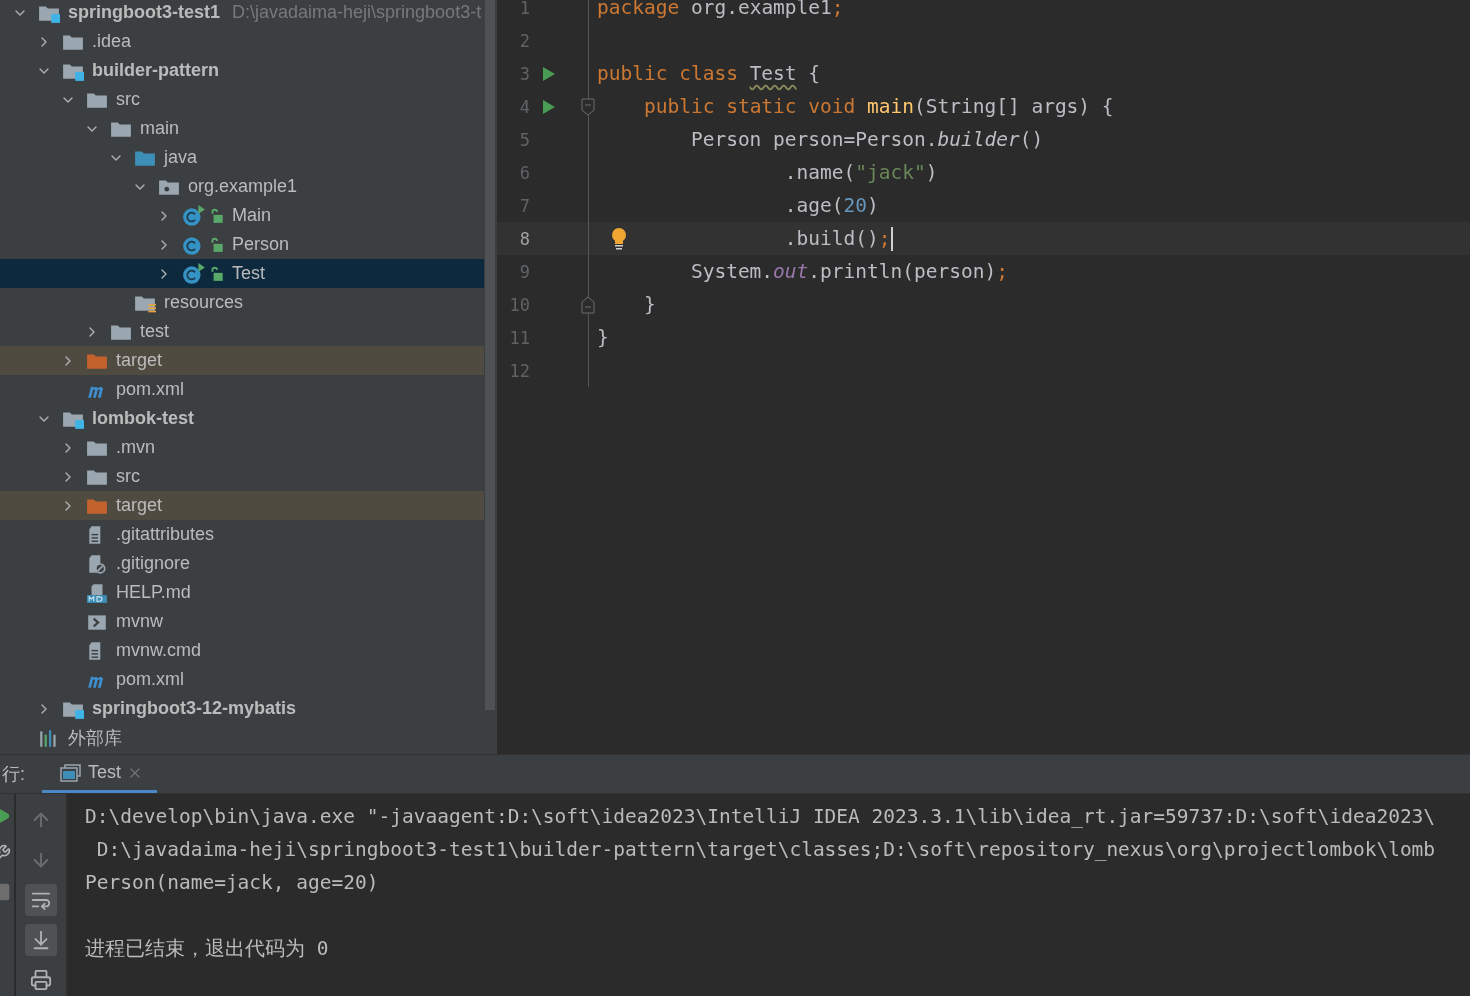 This screenshot has width=1470, height=996. I want to click on line-number: 10, so click(519, 304).